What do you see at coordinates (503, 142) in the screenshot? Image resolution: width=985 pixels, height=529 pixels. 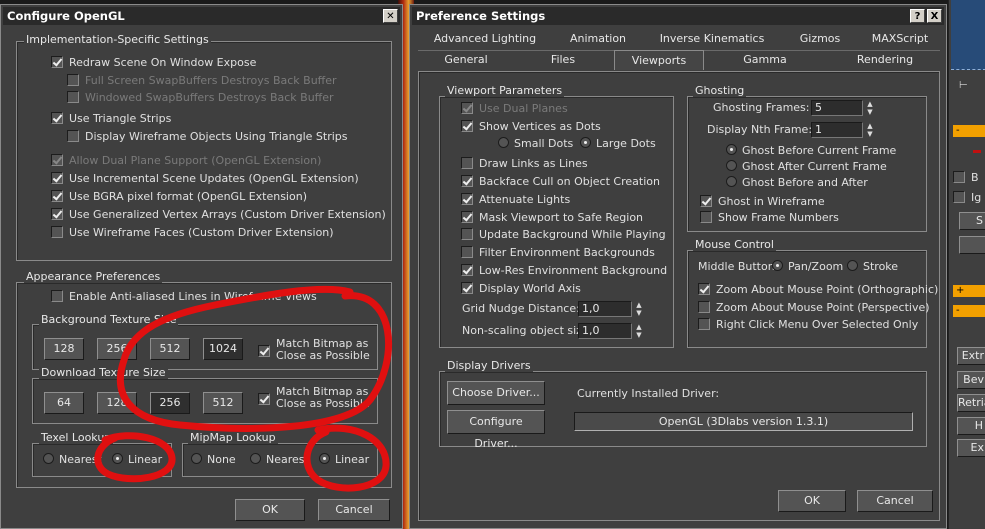 I see `small-dots-dot` at bounding box center [503, 142].